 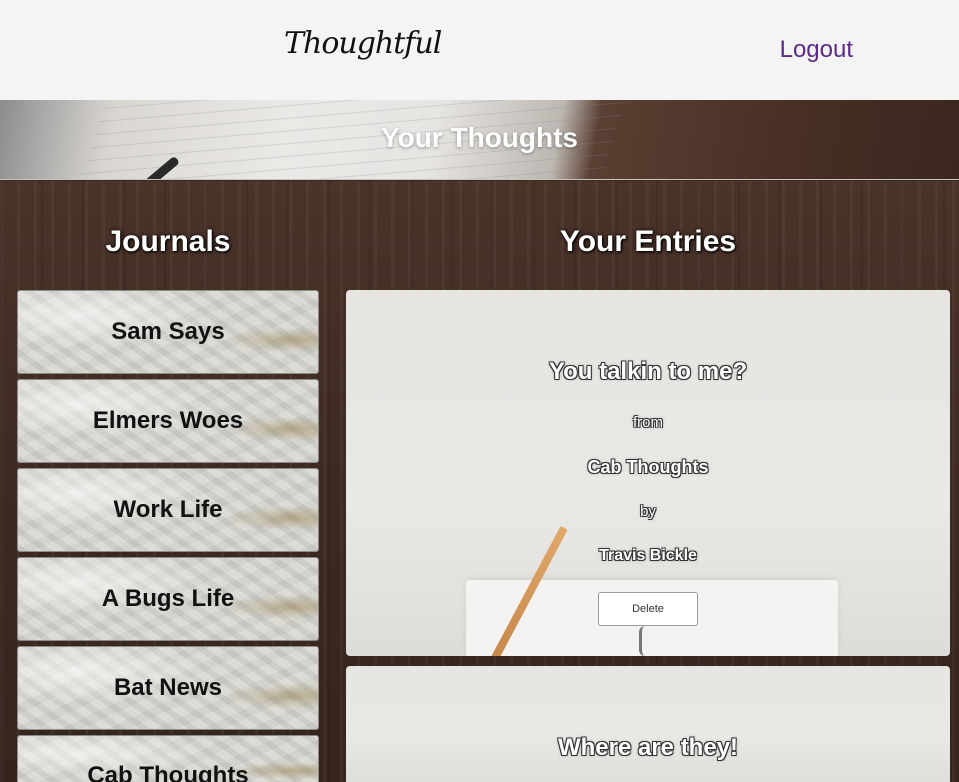 What do you see at coordinates (479, 50) in the screenshot?
I see `top-navbar: Thoughtful Logout` at bounding box center [479, 50].